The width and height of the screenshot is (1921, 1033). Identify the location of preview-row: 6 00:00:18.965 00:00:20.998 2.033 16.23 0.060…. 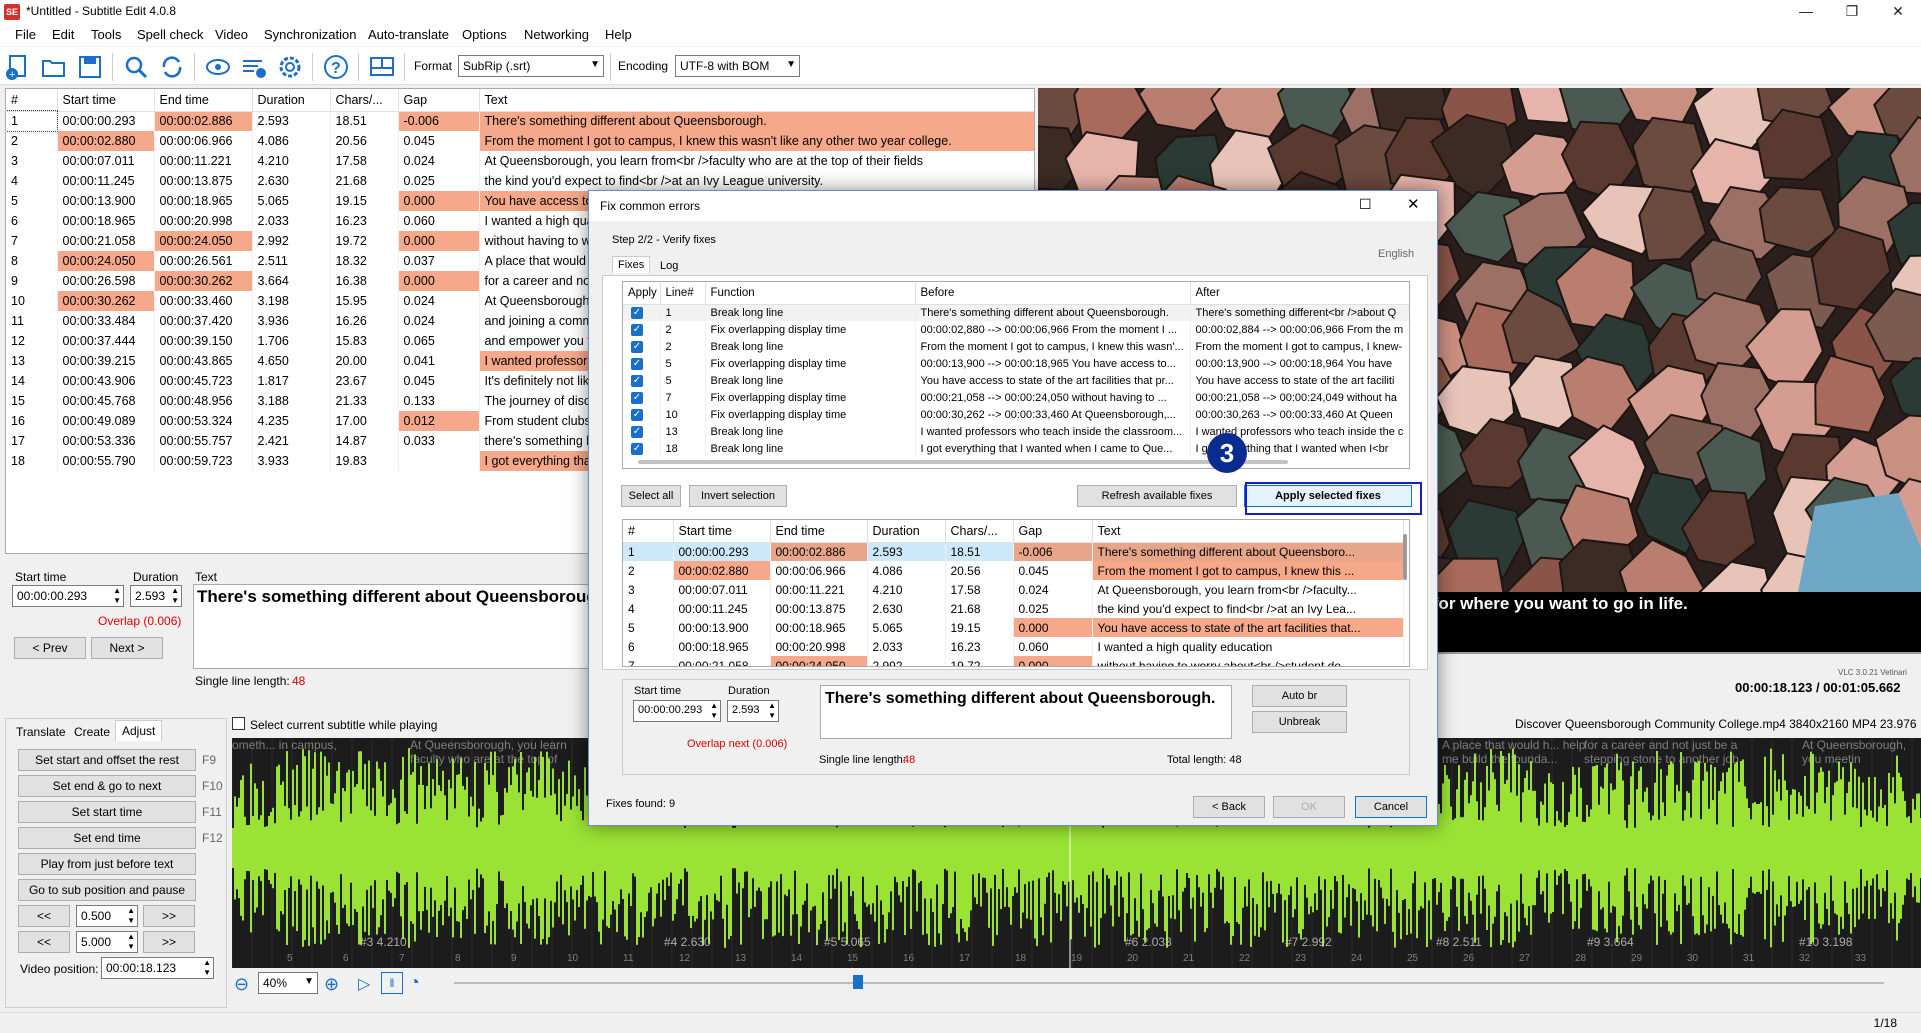
(1013, 646).